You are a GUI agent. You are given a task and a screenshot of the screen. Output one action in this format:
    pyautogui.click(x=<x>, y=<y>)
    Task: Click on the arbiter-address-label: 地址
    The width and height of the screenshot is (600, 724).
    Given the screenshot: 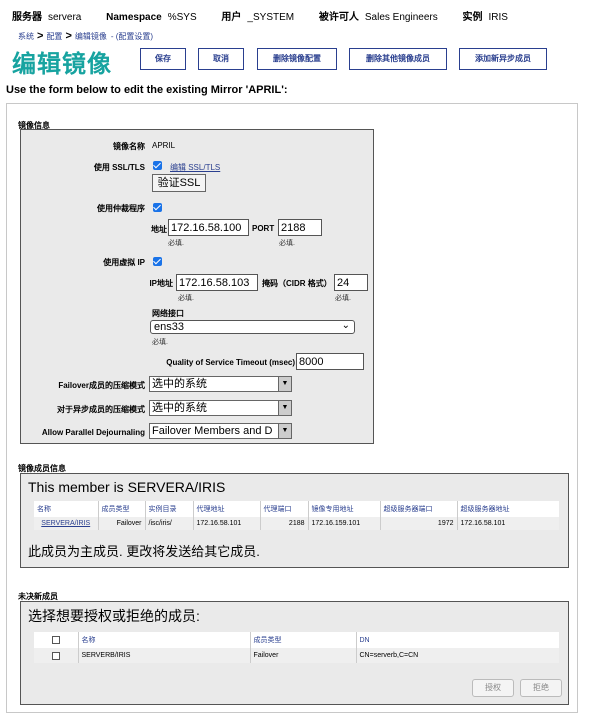 What is the action you would take?
    pyautogui.click(x=159, y=229)
    